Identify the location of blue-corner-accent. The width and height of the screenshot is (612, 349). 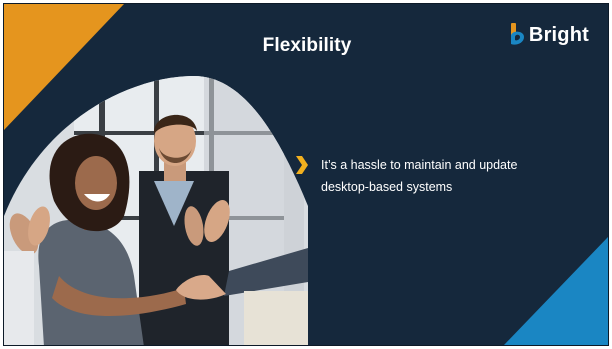
(556, 291).